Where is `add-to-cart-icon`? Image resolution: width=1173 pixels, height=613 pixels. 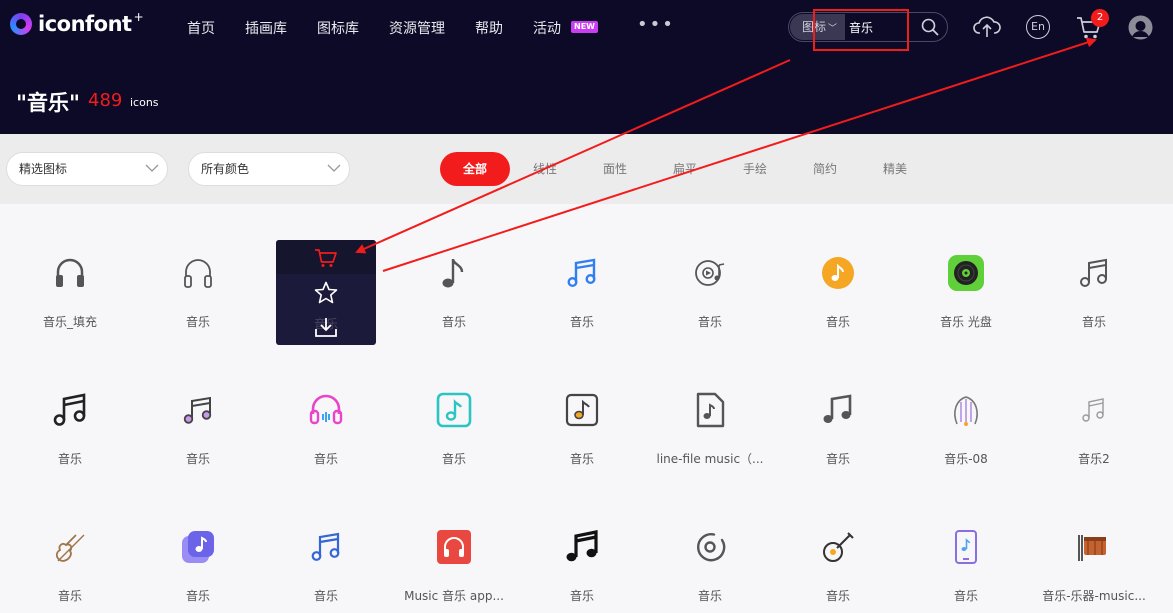
add-to-cart-icon is located at coordinates (326, 258).